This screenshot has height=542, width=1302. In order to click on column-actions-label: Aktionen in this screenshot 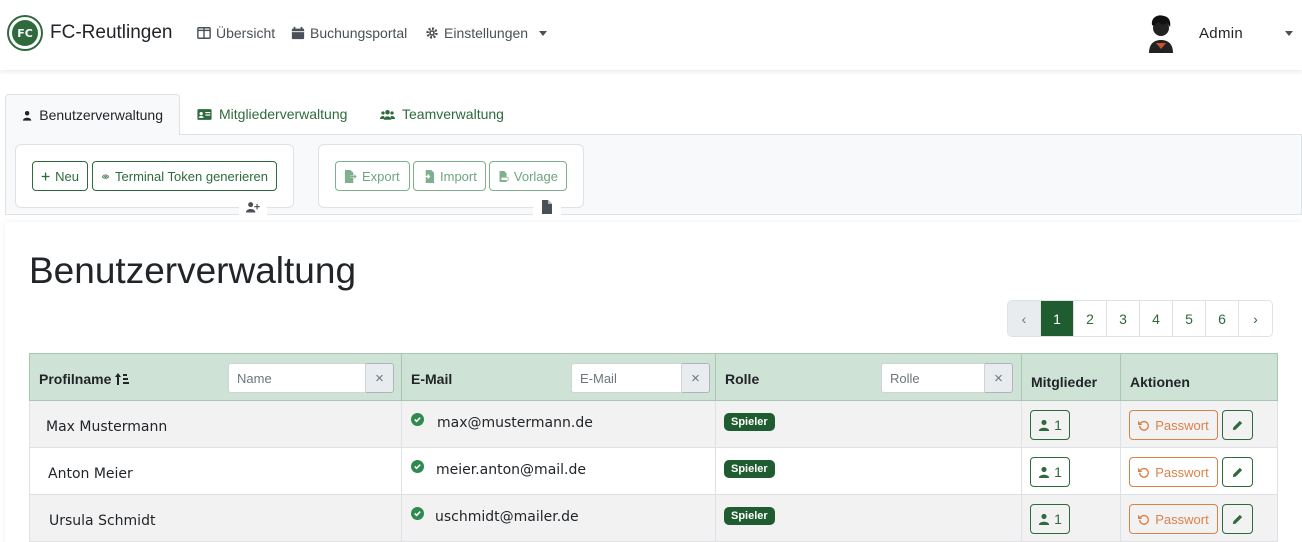, I will do `click(1160, 382)`.